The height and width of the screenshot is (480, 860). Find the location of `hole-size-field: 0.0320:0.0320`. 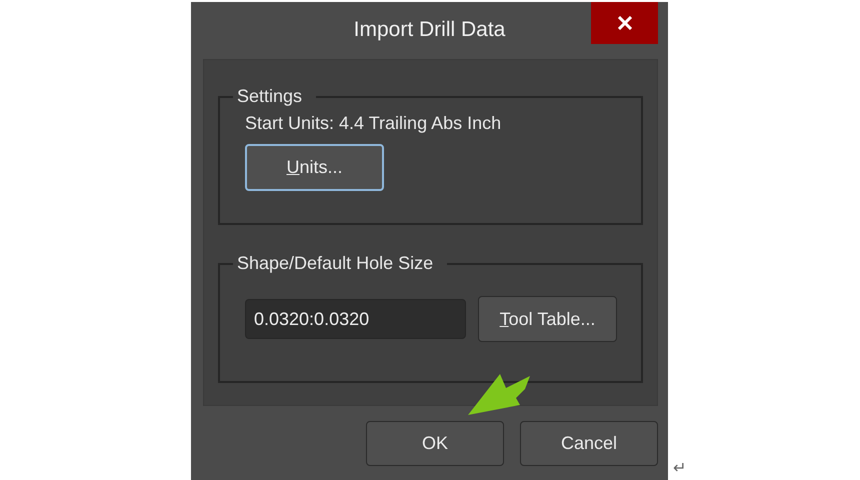

hole-size-field: 0.0320:0.0320 is located at coordinates (355, 319).